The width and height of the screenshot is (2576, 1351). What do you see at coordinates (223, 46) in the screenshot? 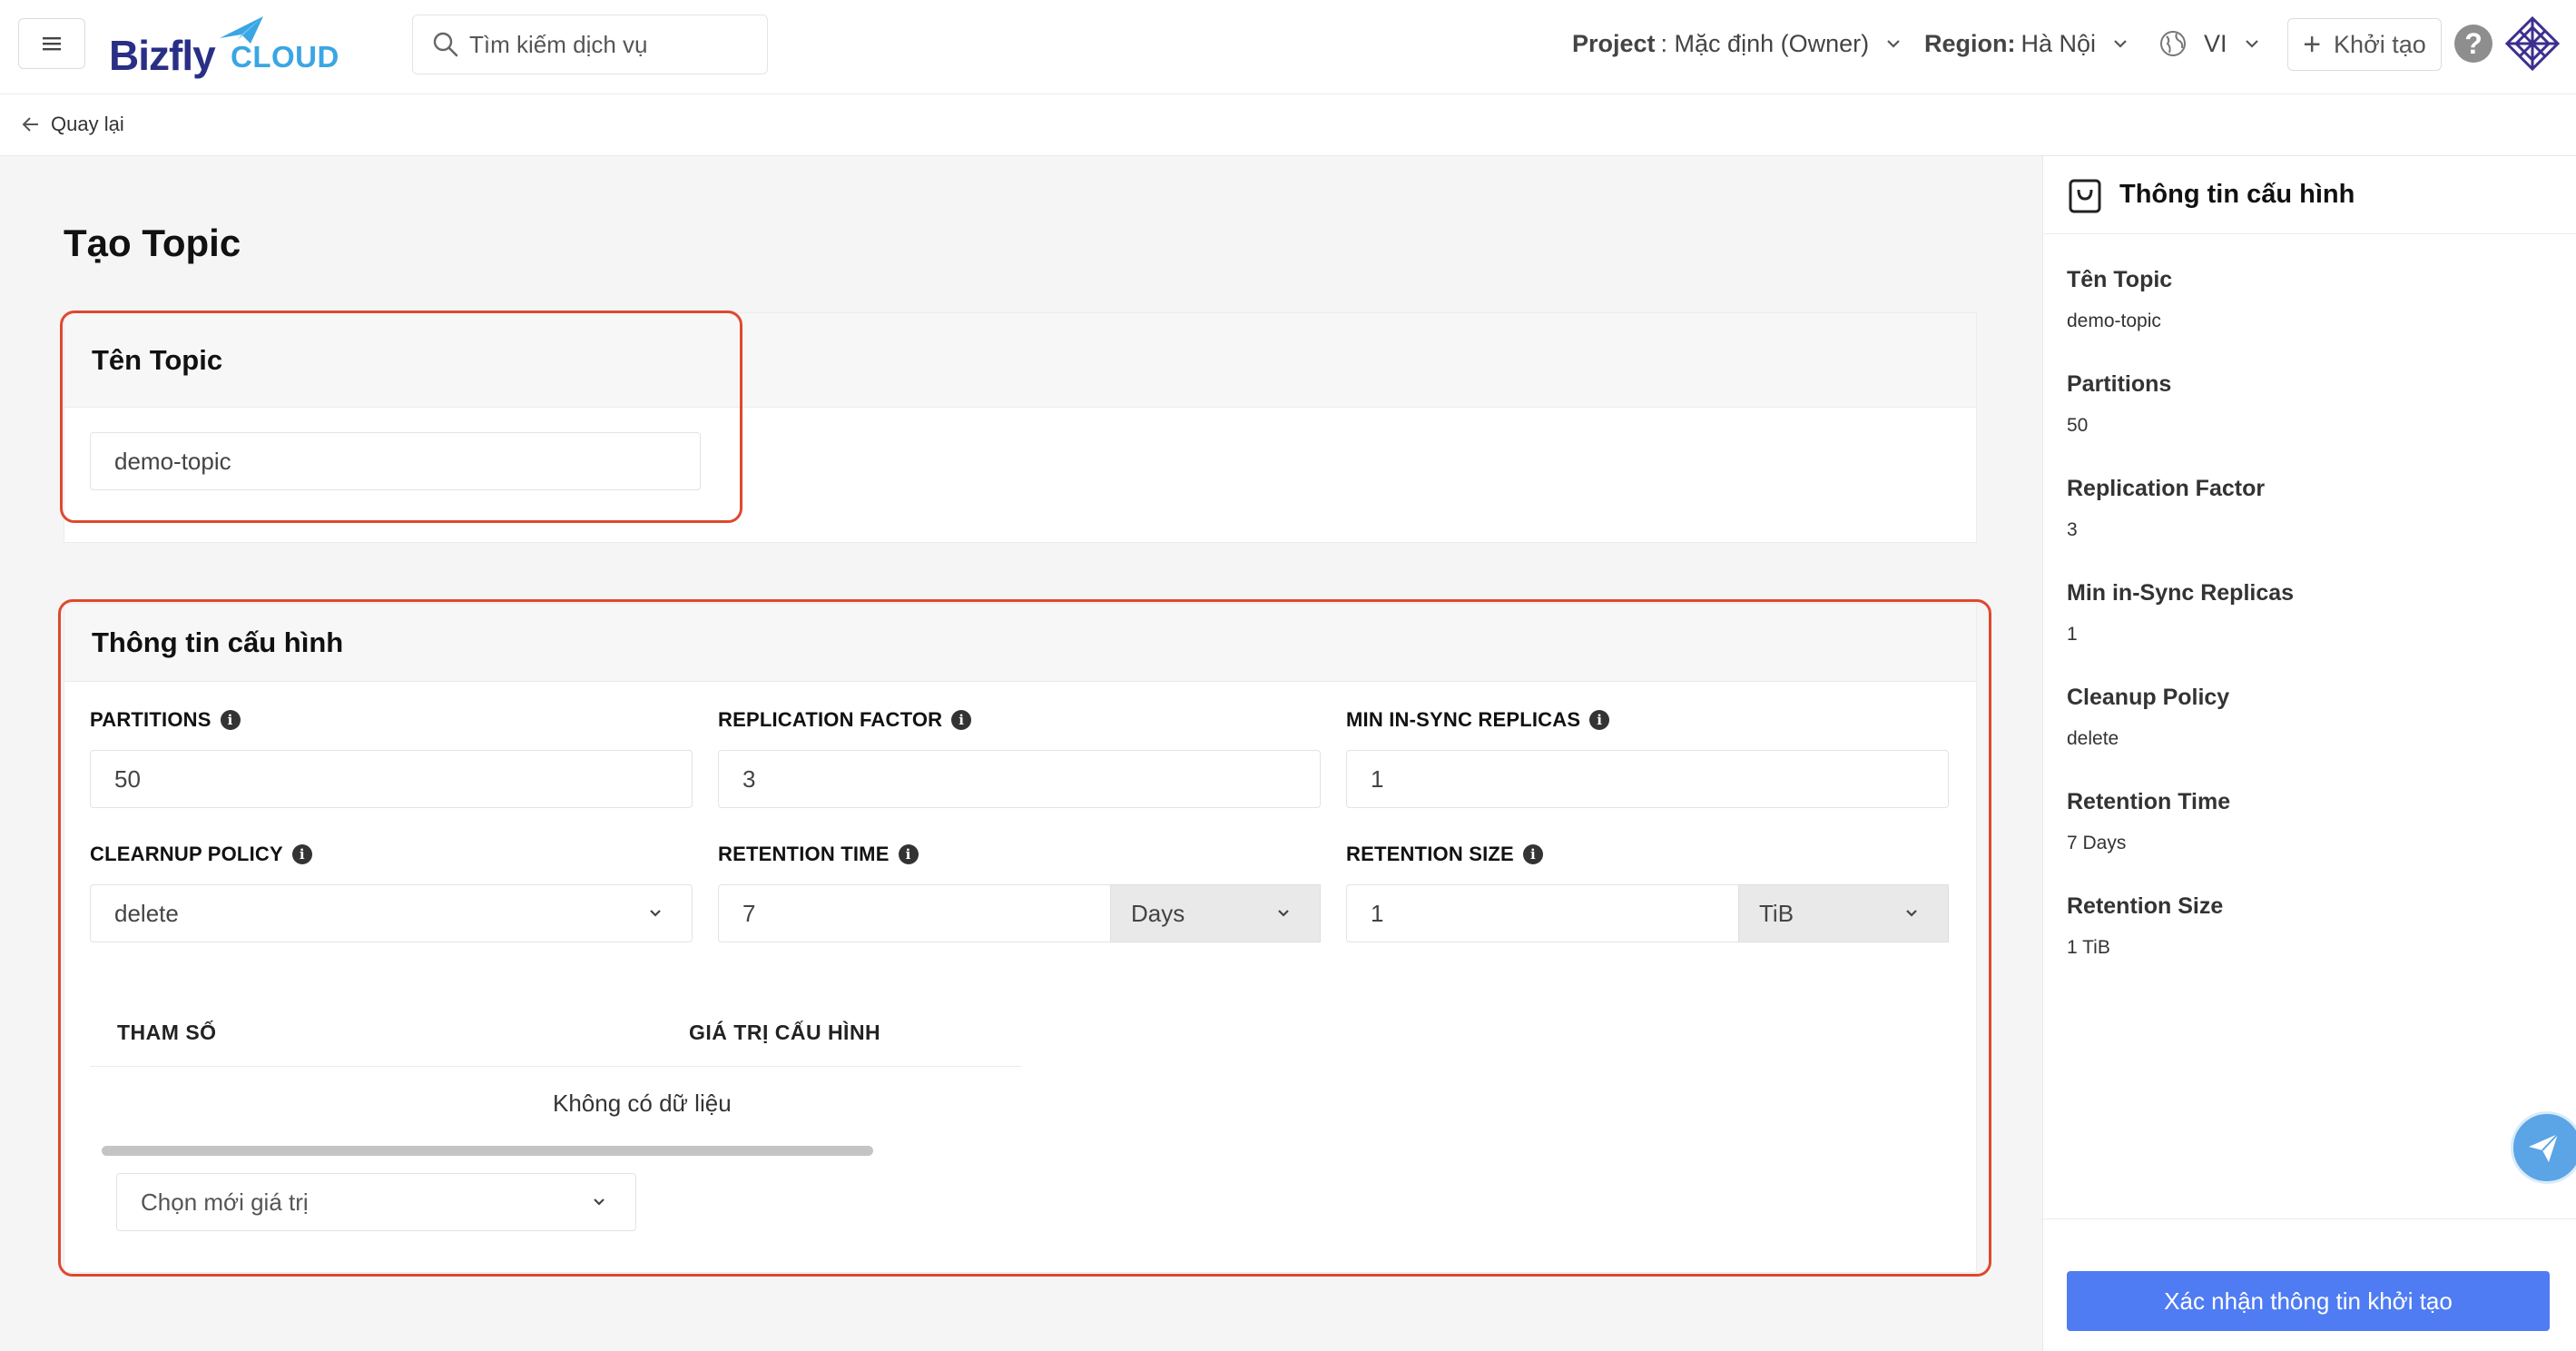
I see `bizfly-logo: Bizfly CLOUD` at bounding box center [223, 46].